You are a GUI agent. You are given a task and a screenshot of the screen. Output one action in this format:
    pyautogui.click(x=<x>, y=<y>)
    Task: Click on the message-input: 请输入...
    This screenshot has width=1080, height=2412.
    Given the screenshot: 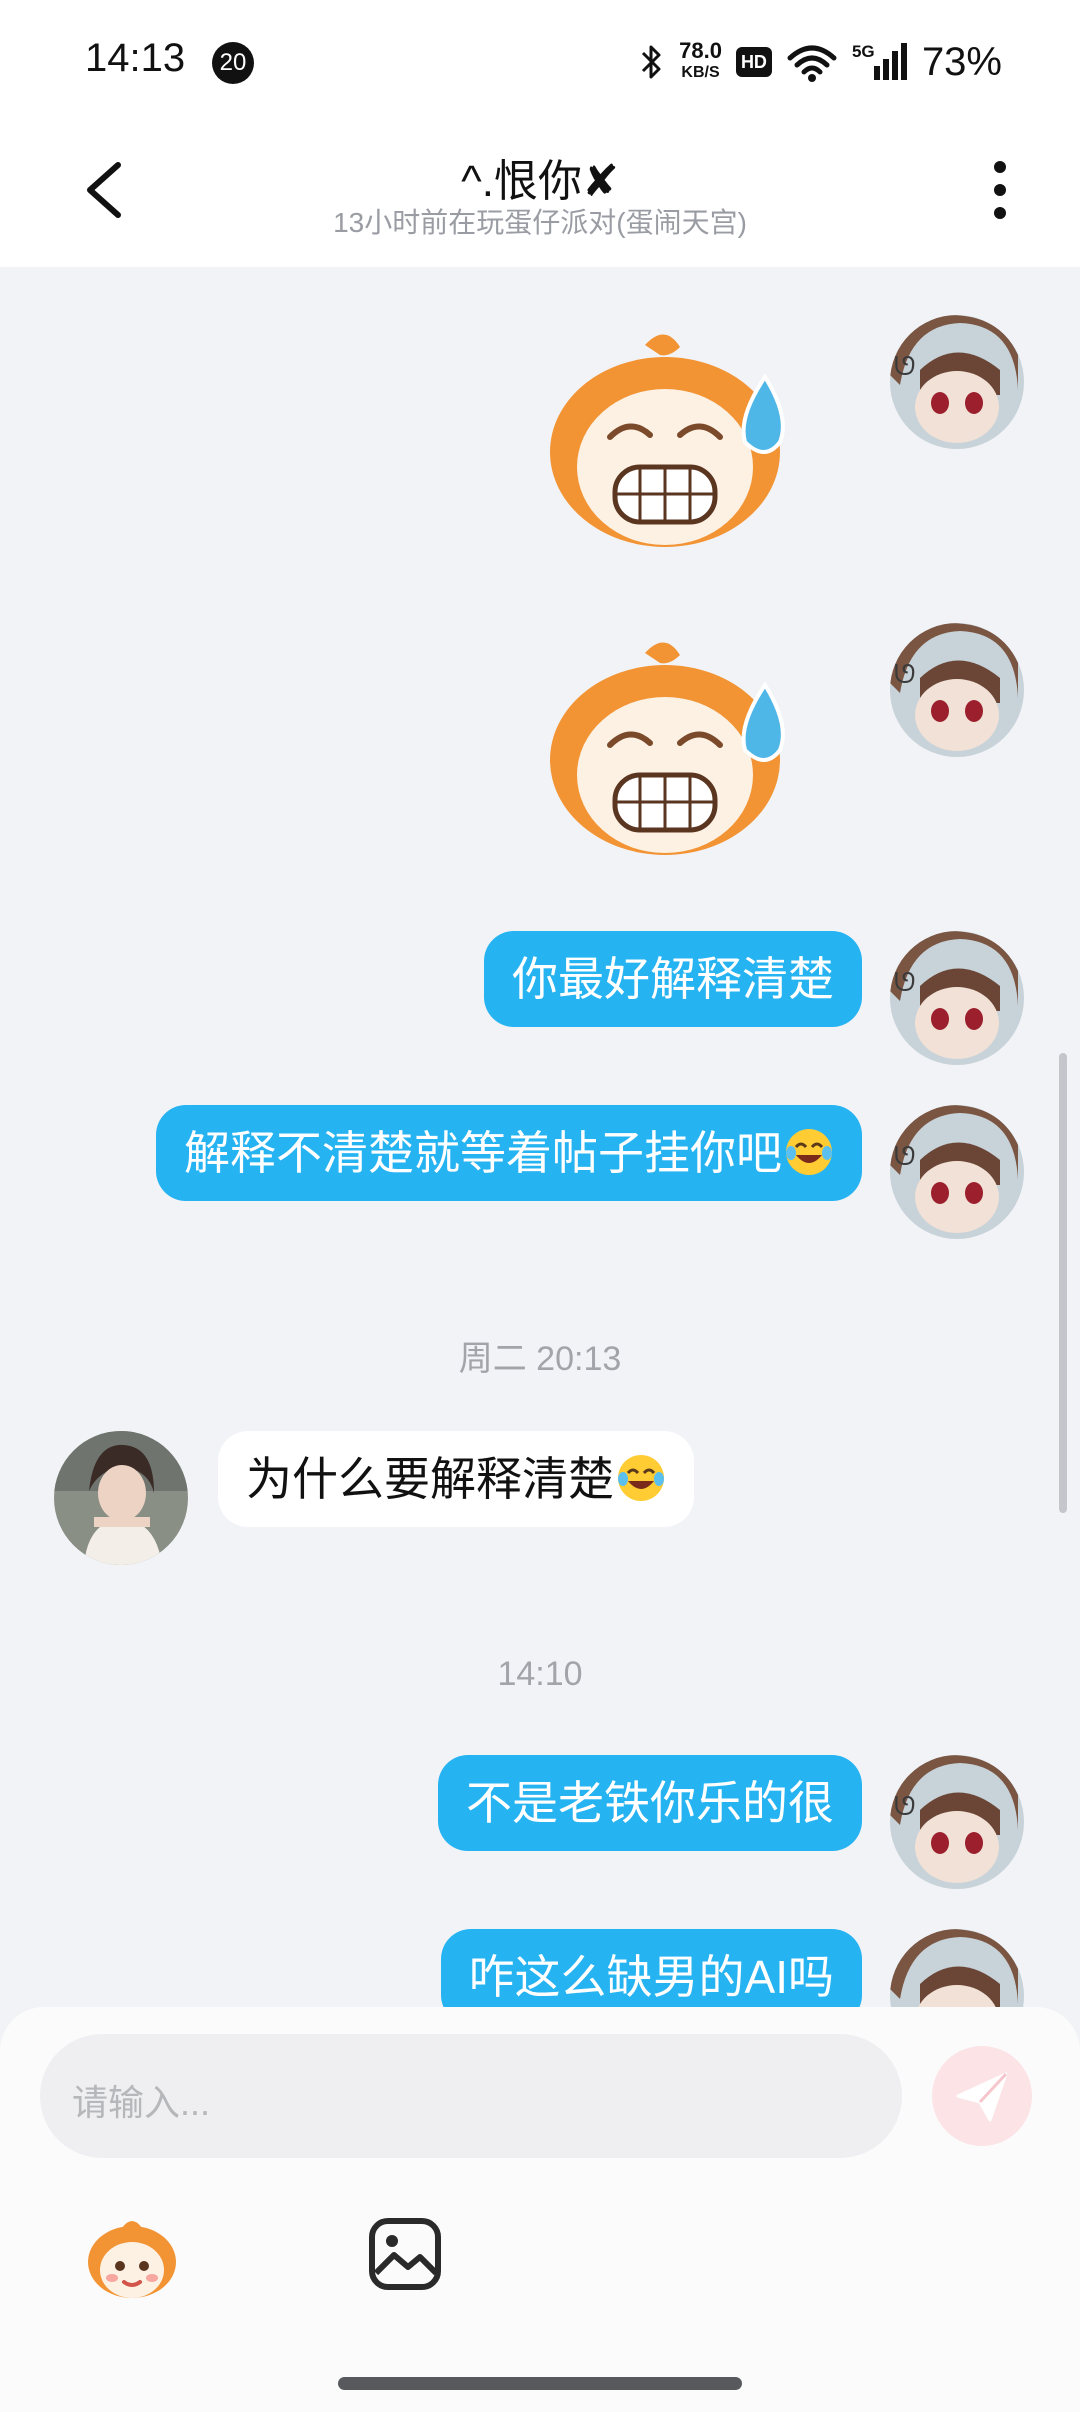 What is the action you would take?
    pyautogui.click(x=471, y=2096)
    